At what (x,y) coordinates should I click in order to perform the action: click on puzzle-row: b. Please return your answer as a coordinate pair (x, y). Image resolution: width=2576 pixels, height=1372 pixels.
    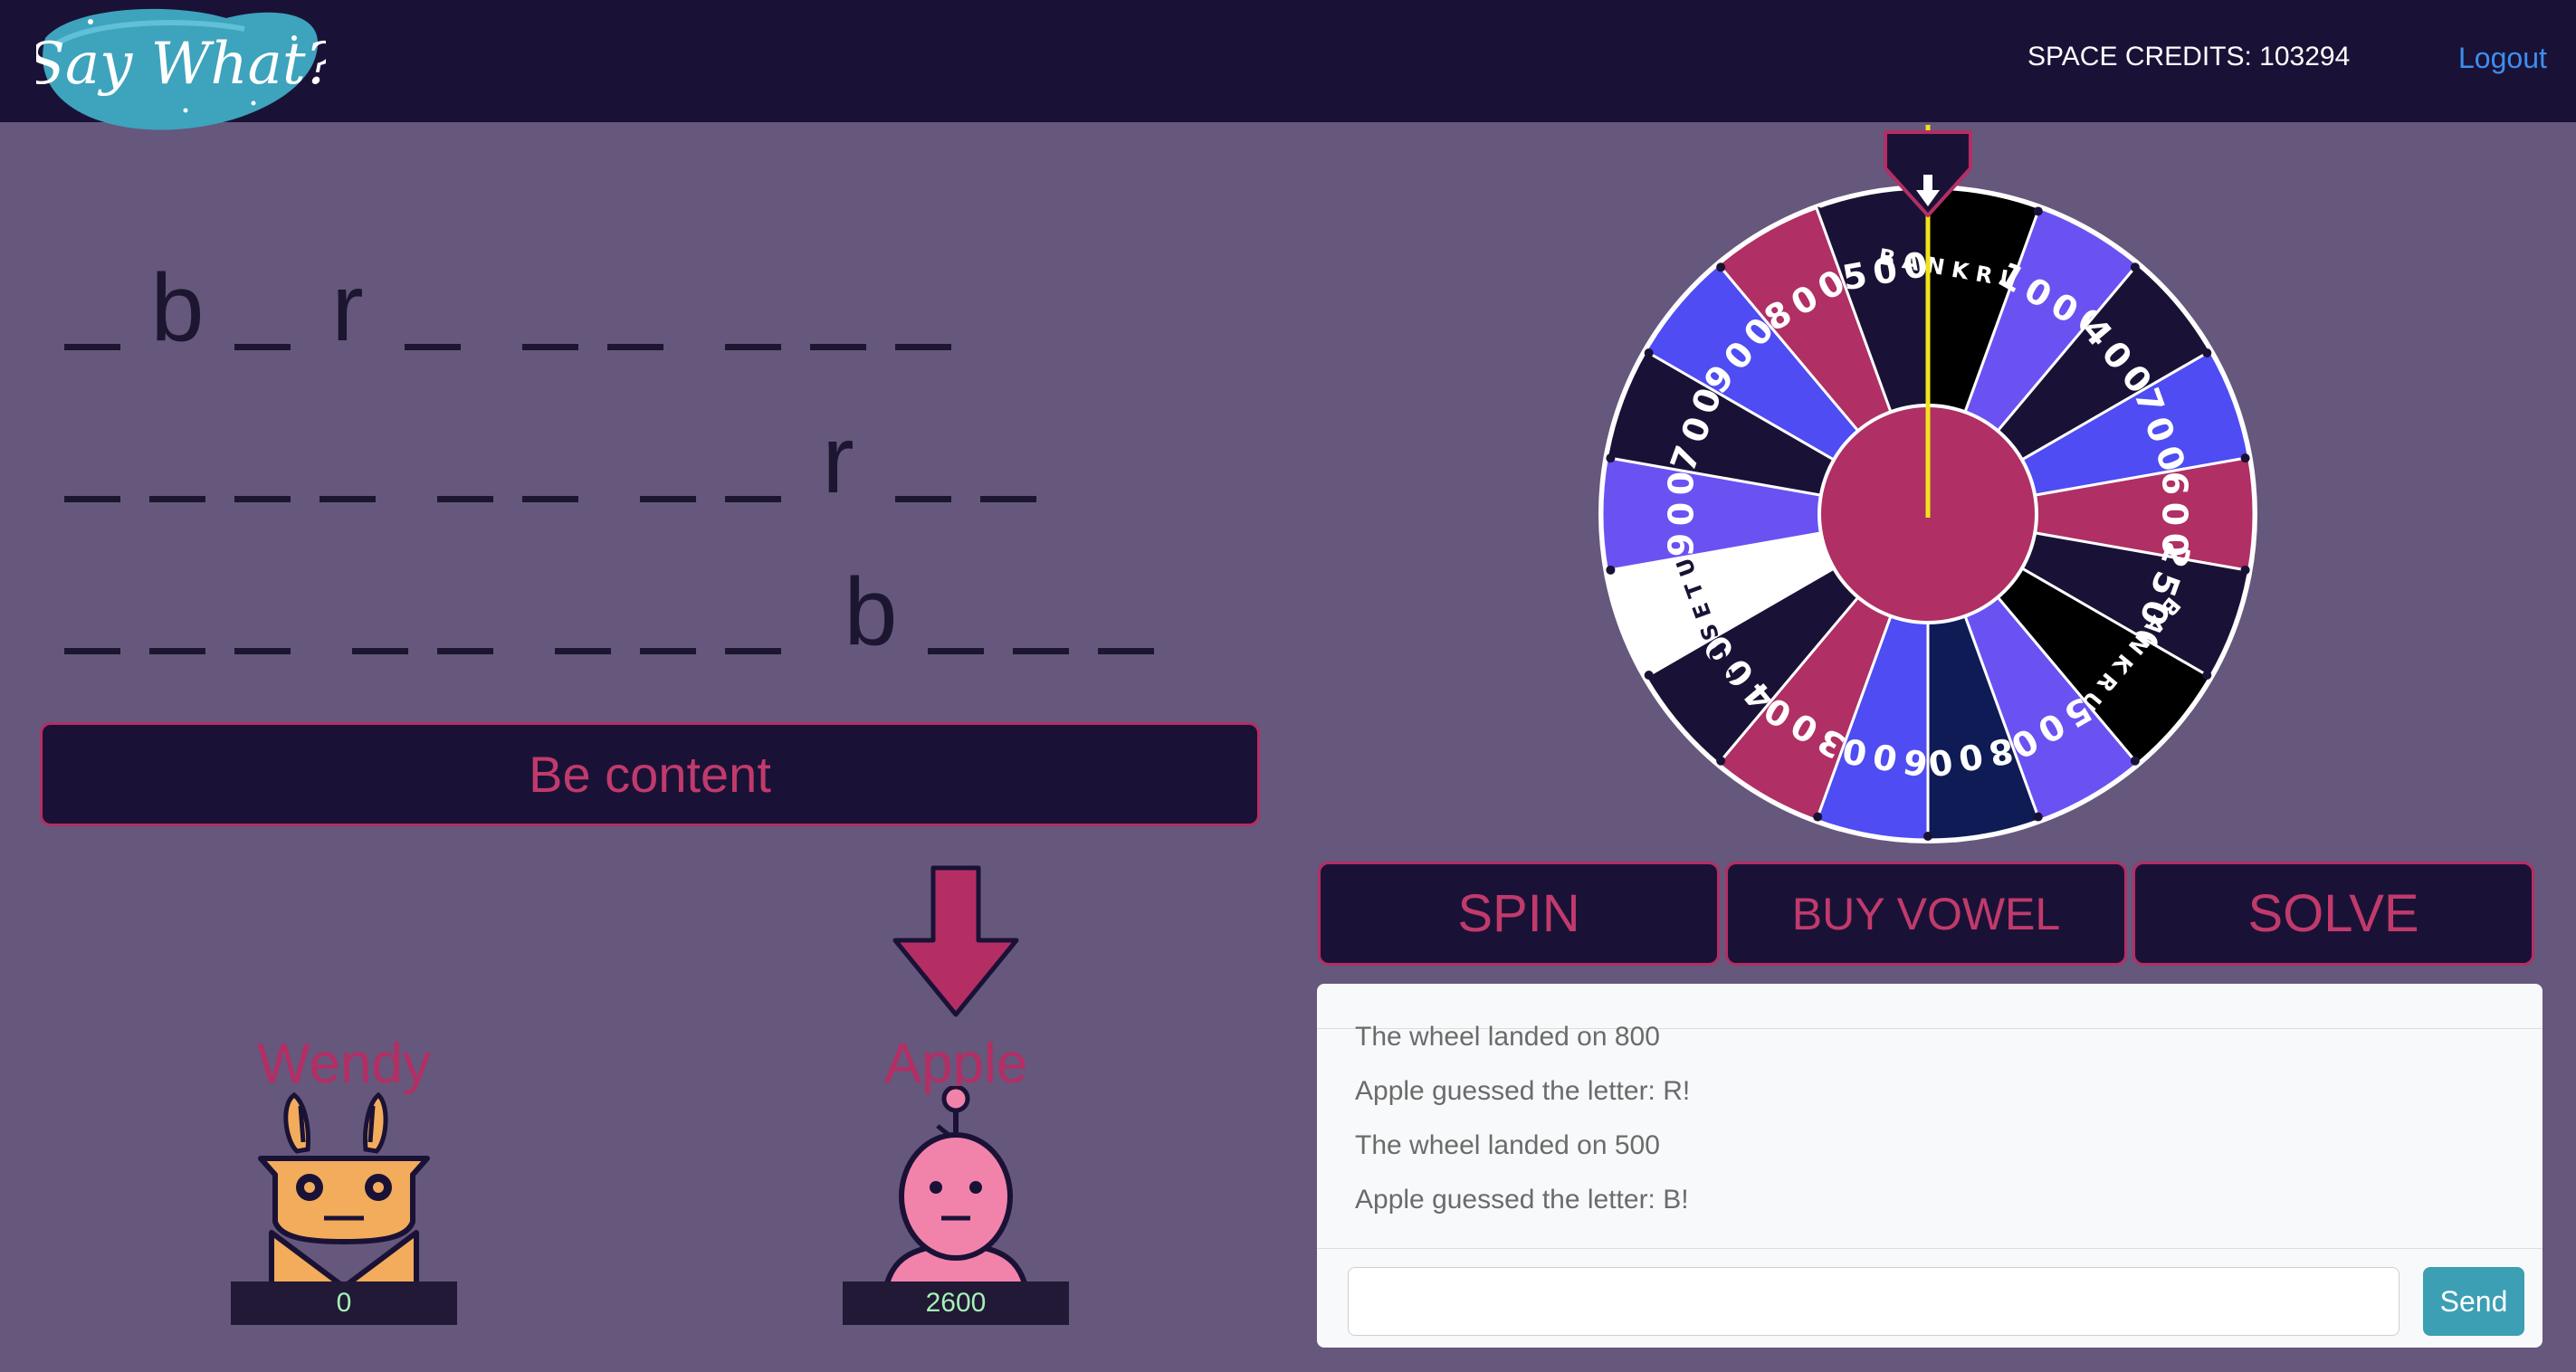
    Looking at the image, I should click on (652, 584).